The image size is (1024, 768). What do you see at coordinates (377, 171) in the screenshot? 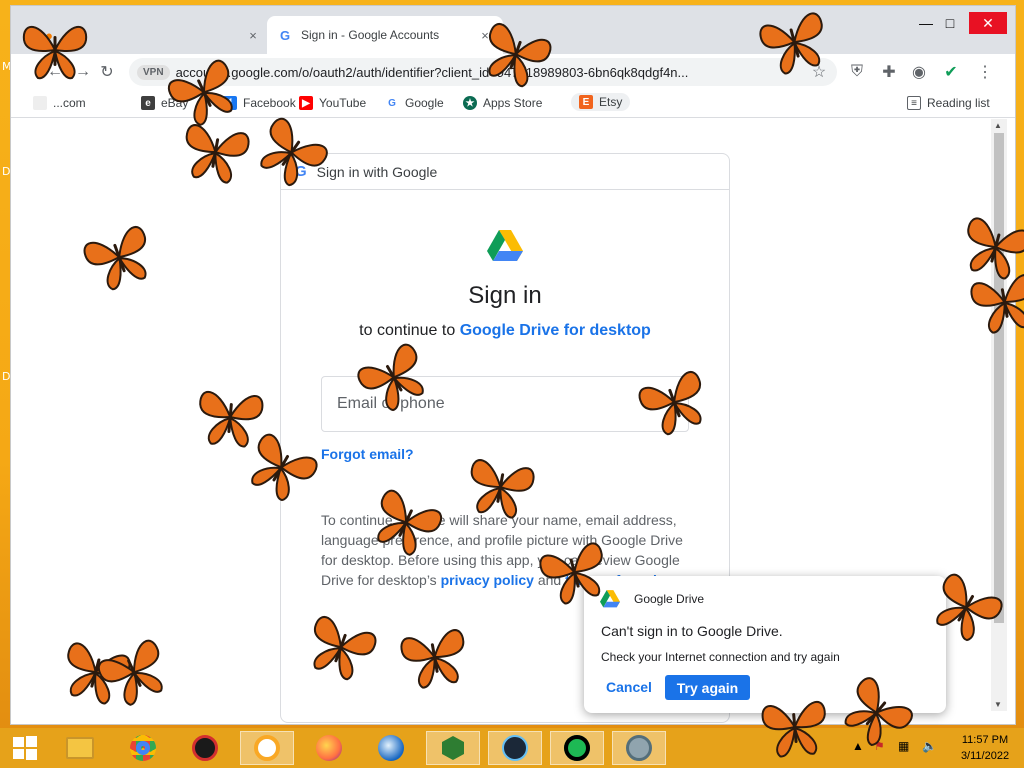
I see `signin-header-text: Sign in with Google` at bounding box center [377, 171].